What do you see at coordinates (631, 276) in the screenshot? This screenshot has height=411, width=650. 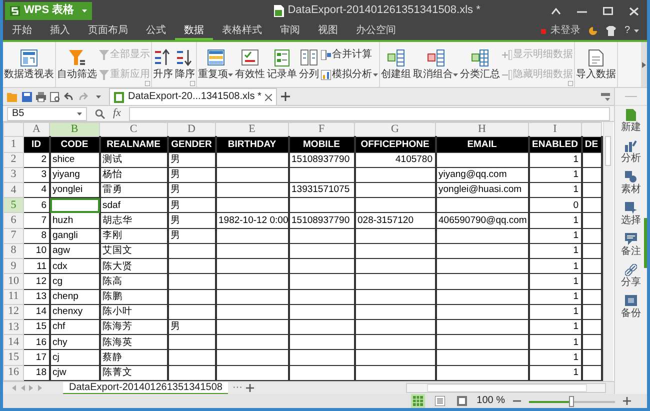 I see `side-panel-button: 分享` at bounding box center [631, 276].